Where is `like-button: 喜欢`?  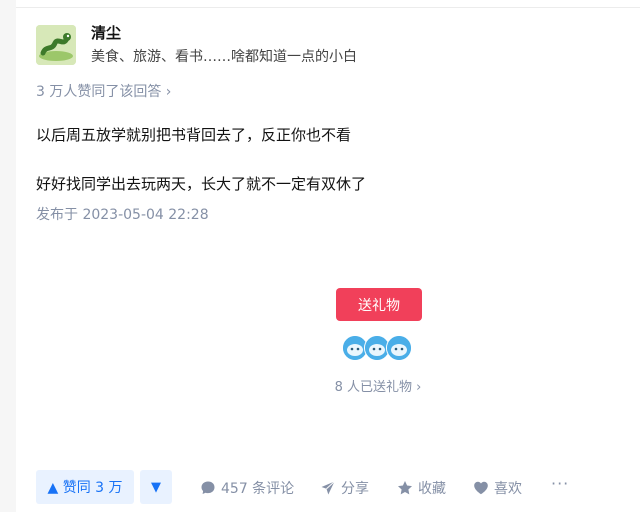
like-button: 喜欢 is located at coordinates (497, 488).